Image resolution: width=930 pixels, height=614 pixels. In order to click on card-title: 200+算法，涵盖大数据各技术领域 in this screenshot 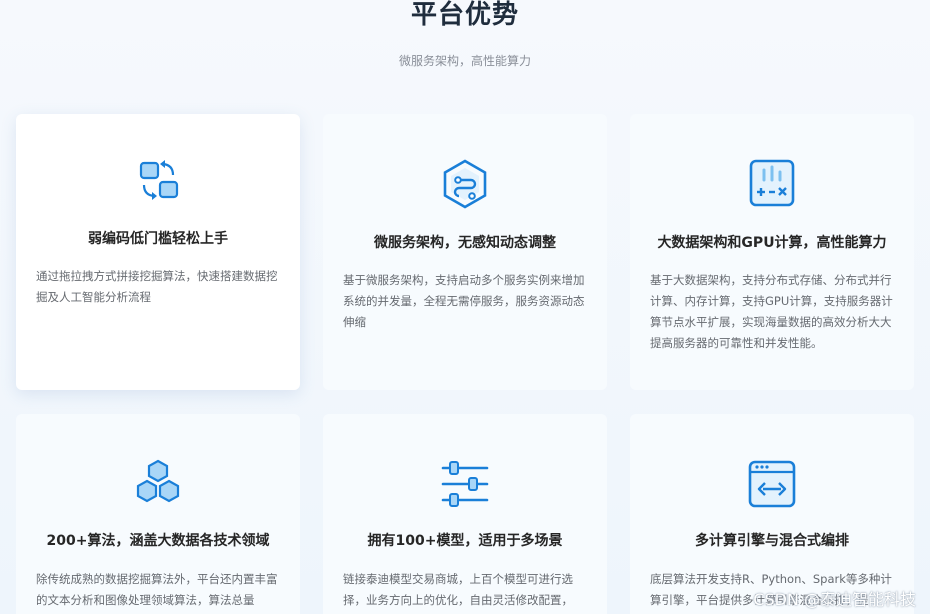, I will do `click(158, 541)`.